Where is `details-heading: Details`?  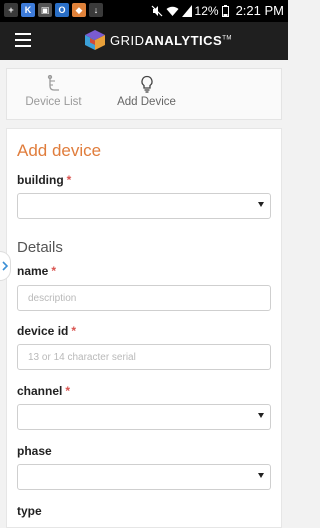
details-heading: Details is located at coordinates (40, 247).